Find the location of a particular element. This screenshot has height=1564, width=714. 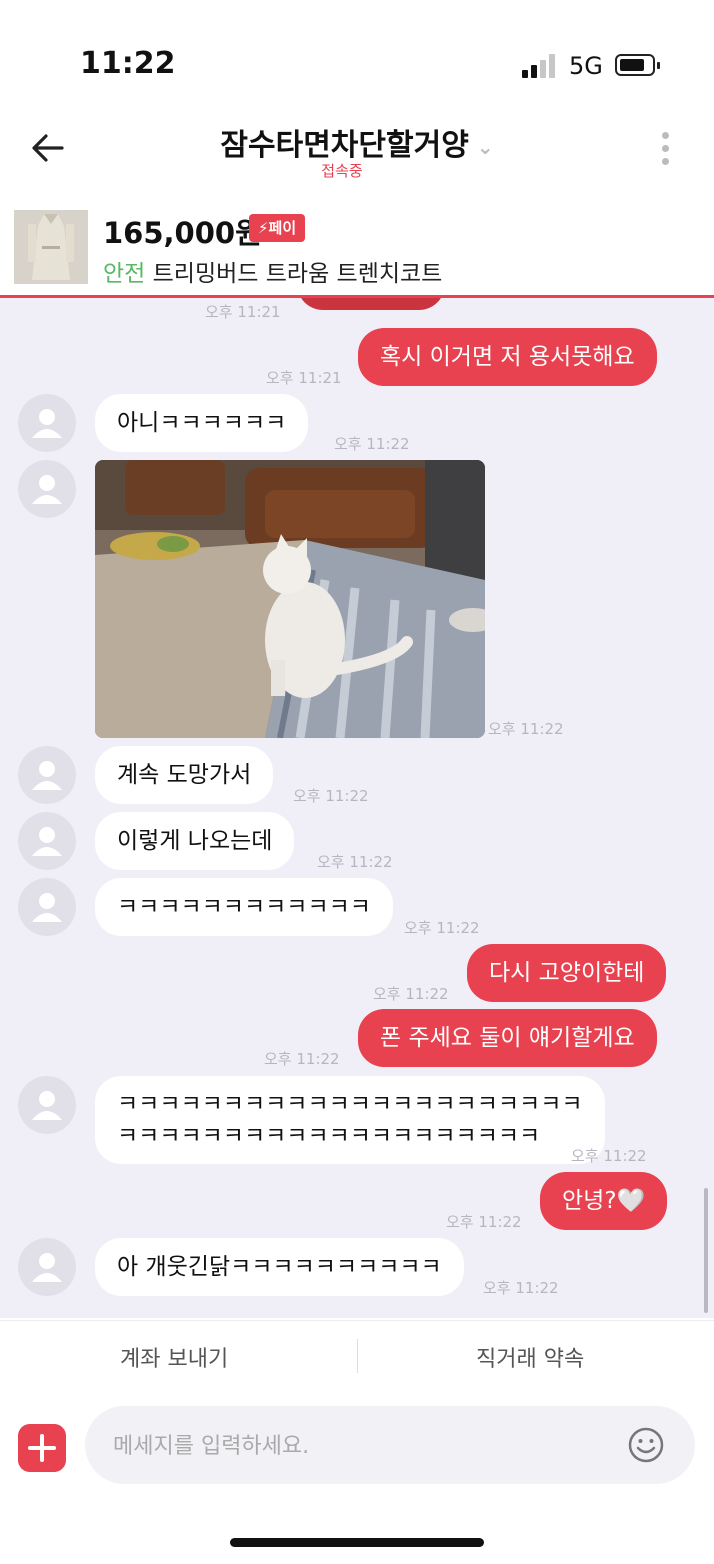

product-name: 트리밍버드 트라움 트렌치코트 is located at coordinates (297, 274).